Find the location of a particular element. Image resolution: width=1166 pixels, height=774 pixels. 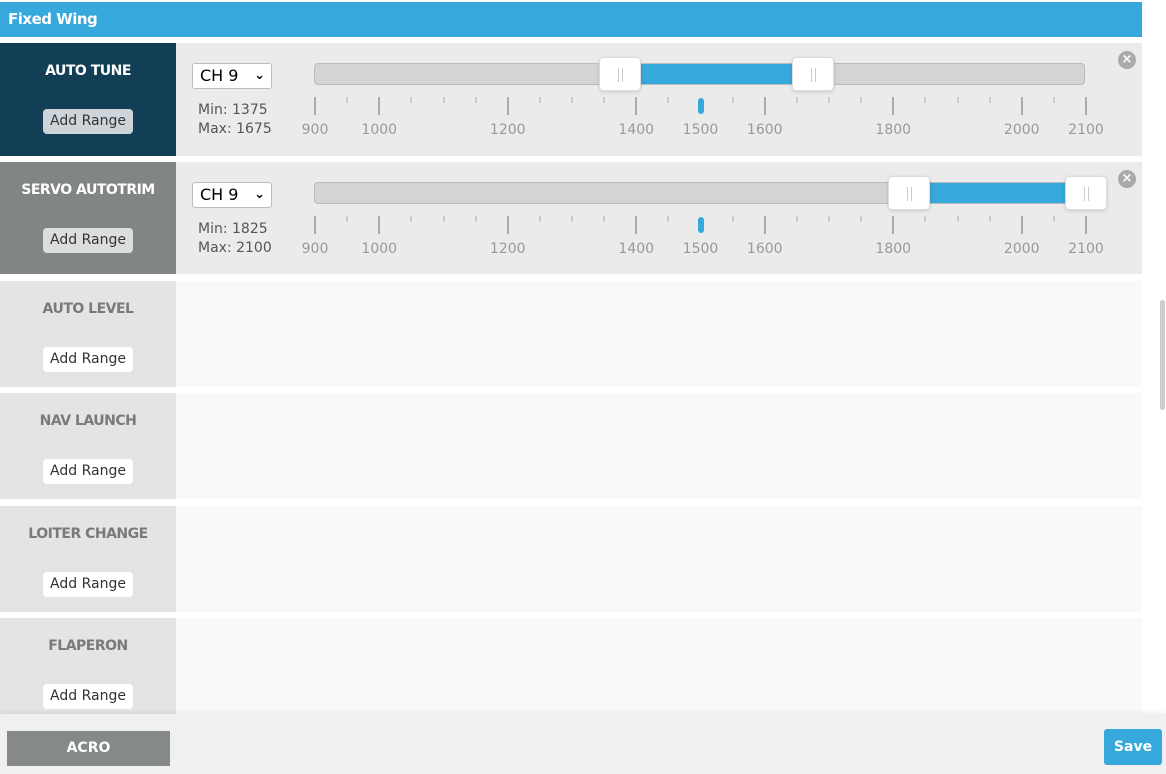

mode-label-cell: LOITER CHANGE Add Range is located at coordinates (88, 559).